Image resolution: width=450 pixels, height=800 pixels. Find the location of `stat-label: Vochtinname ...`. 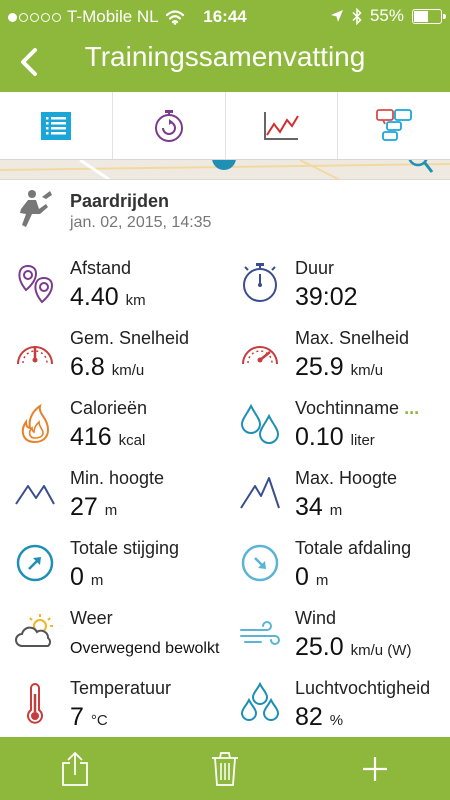

stat-label: Vochtinname ... is located at coordinates (357, 408).